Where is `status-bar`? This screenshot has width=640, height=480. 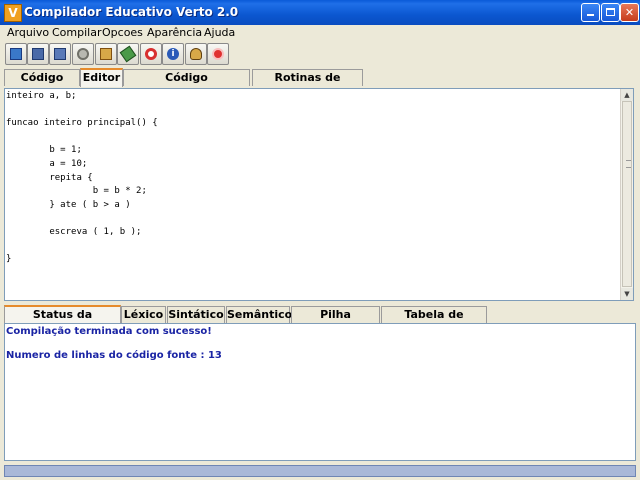 status-bar is located at coordinates (320, 471).